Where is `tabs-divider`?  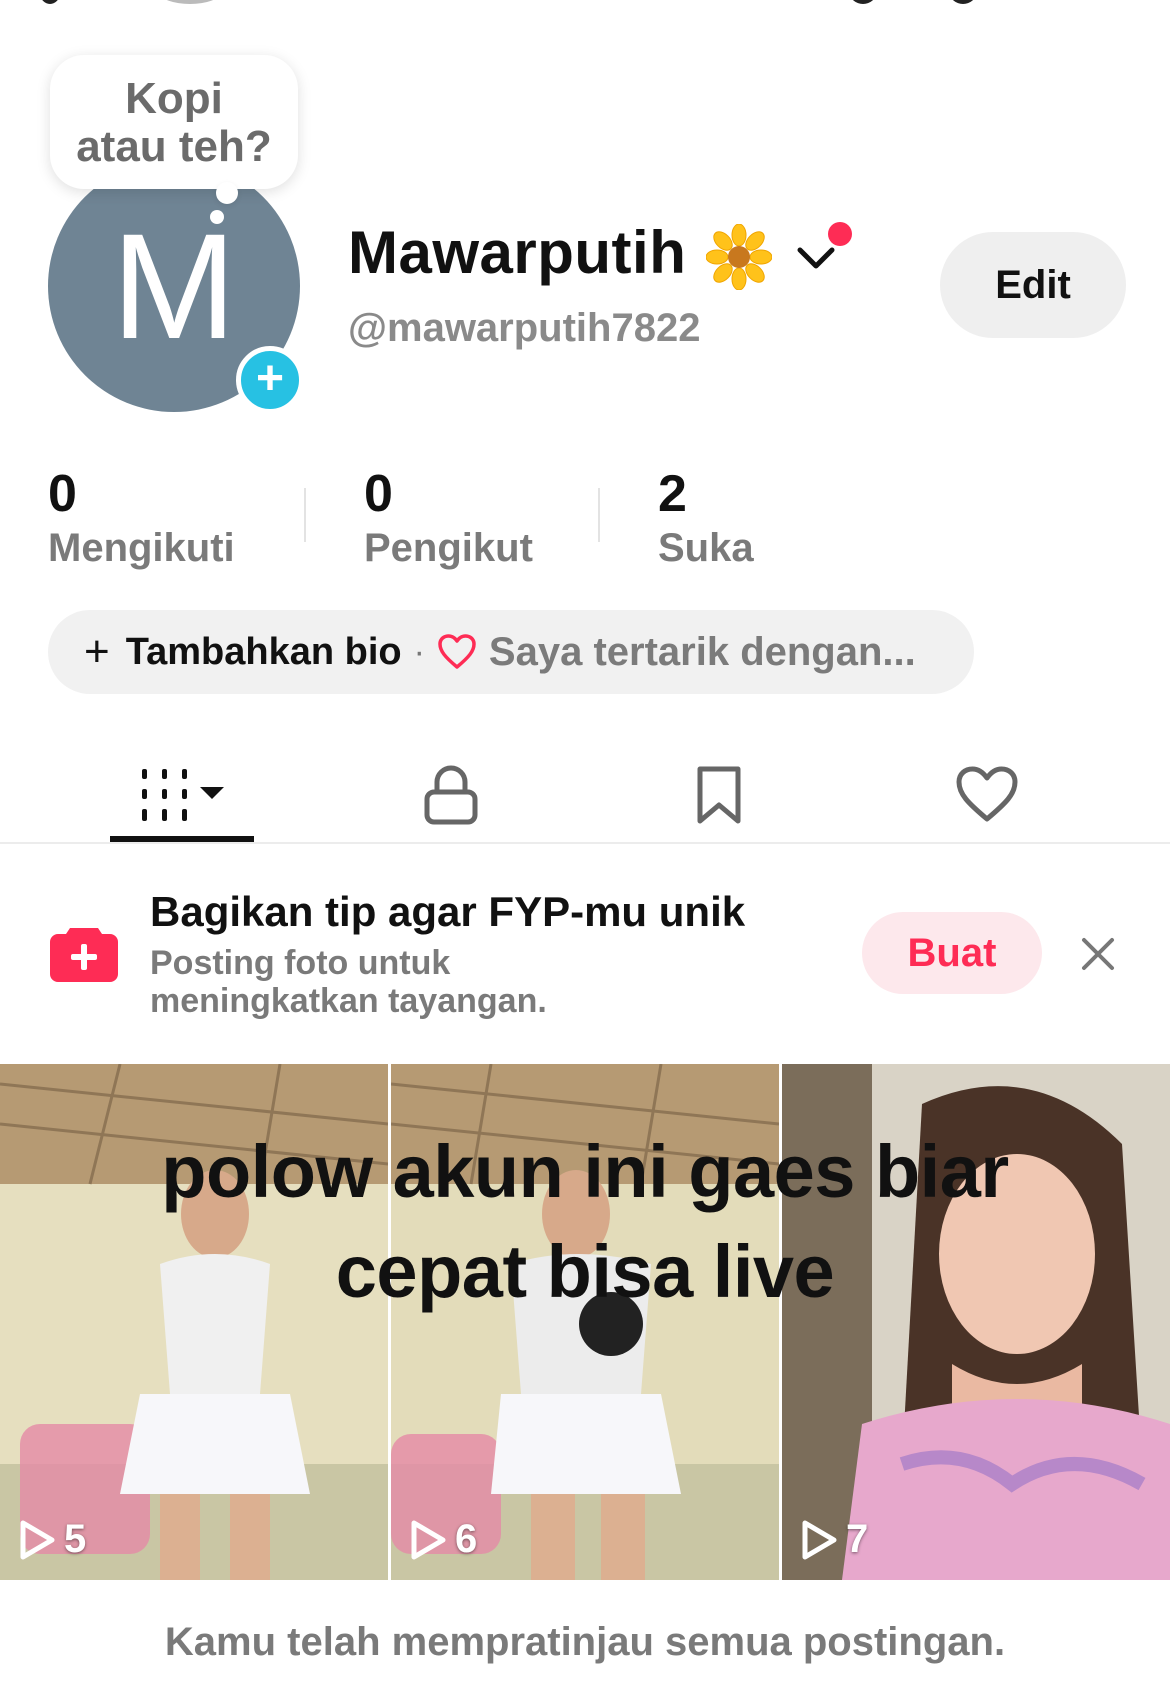
tabs-divider is located at coordinates (585, 843).